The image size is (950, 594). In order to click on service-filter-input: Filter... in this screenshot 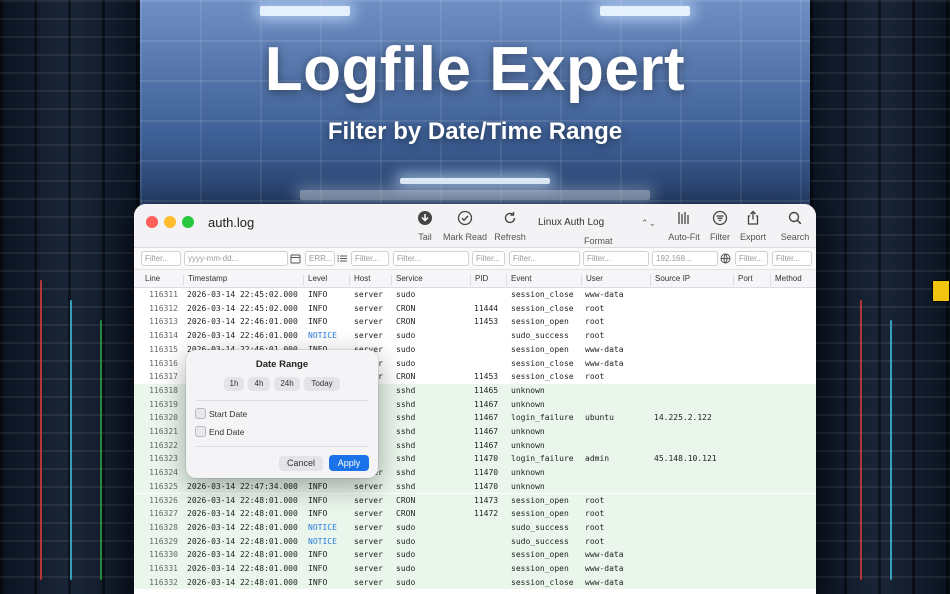, I will do `click(431, 258)`.